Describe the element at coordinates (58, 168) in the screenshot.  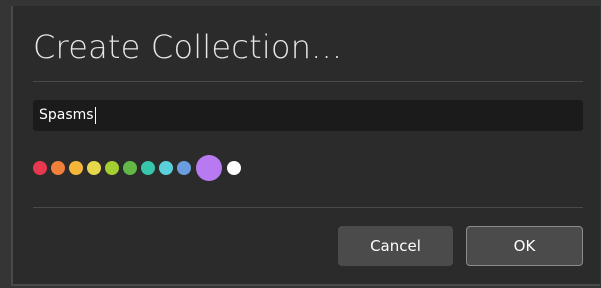
I see `color-swatch-orange` at that location.